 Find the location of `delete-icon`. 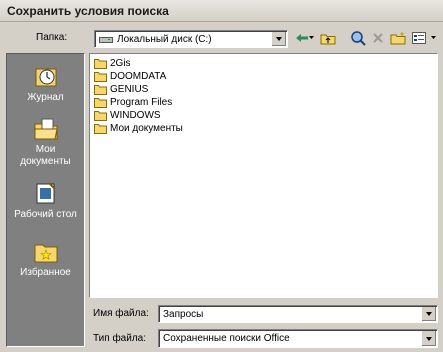

delete-icon is located at coordinates (378, 38).